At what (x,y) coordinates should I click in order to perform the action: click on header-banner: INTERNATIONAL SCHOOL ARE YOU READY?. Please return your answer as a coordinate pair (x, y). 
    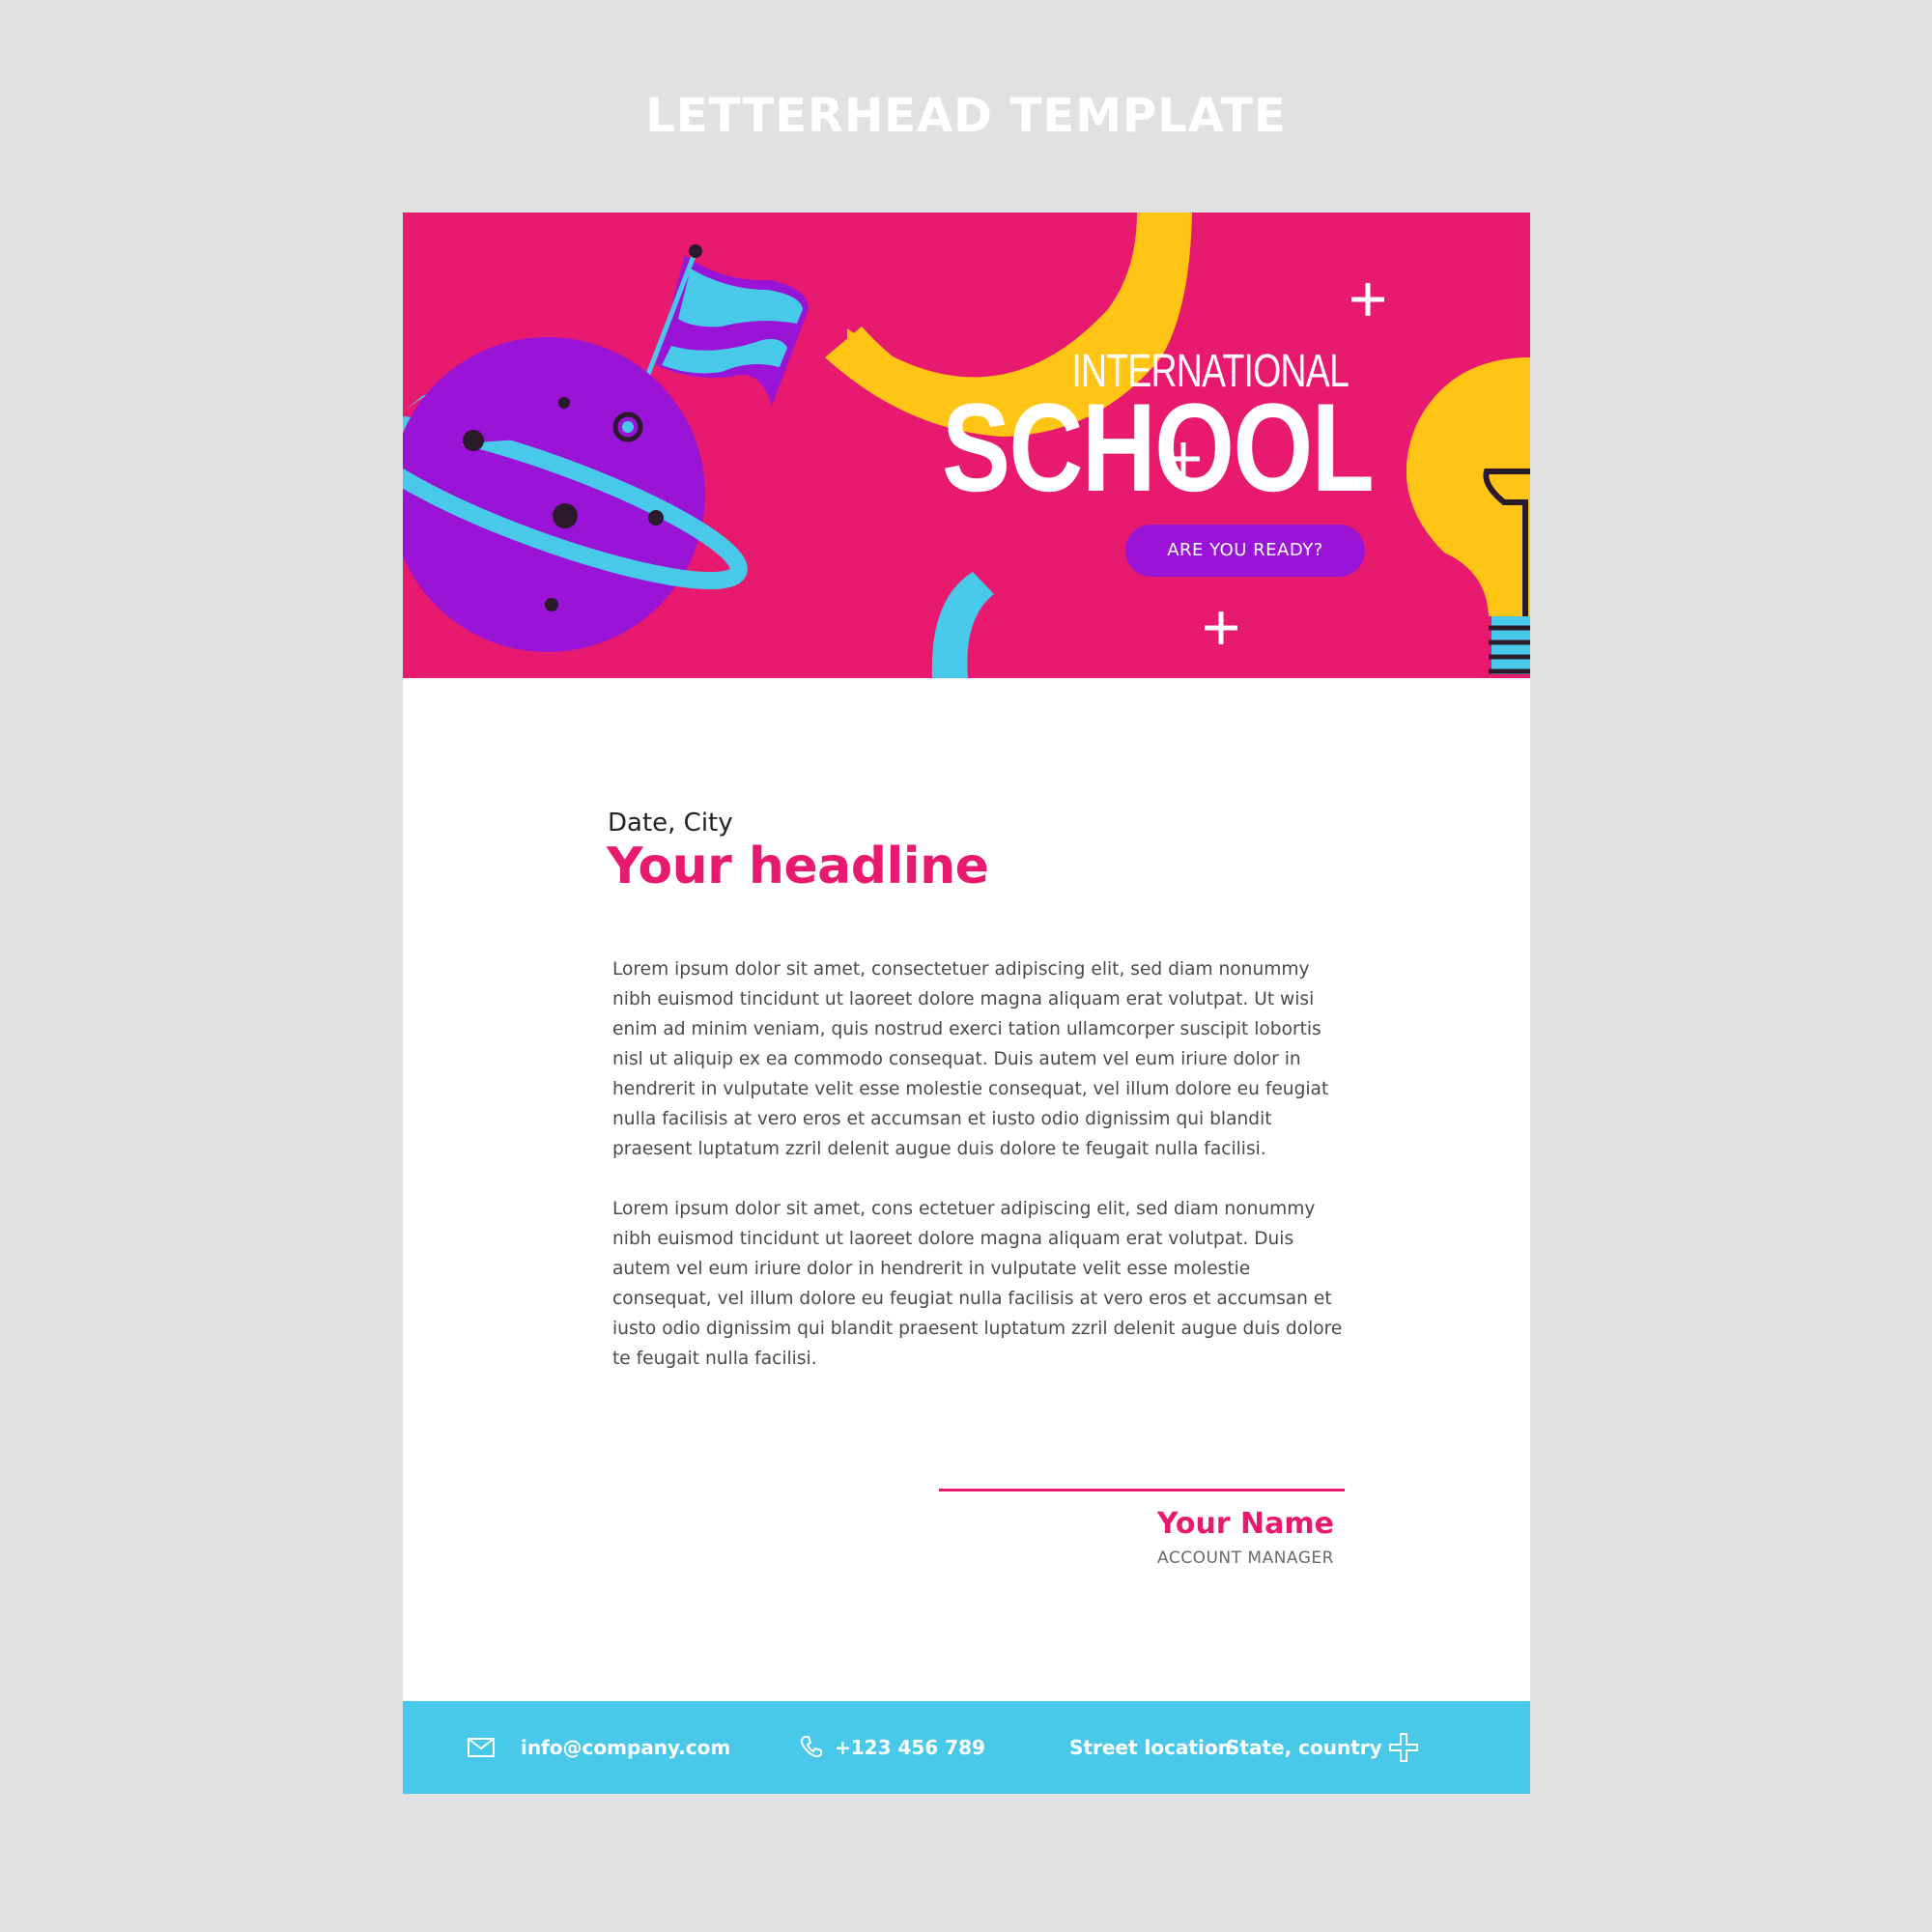
    Looking at the image, I should click on (966, 445).